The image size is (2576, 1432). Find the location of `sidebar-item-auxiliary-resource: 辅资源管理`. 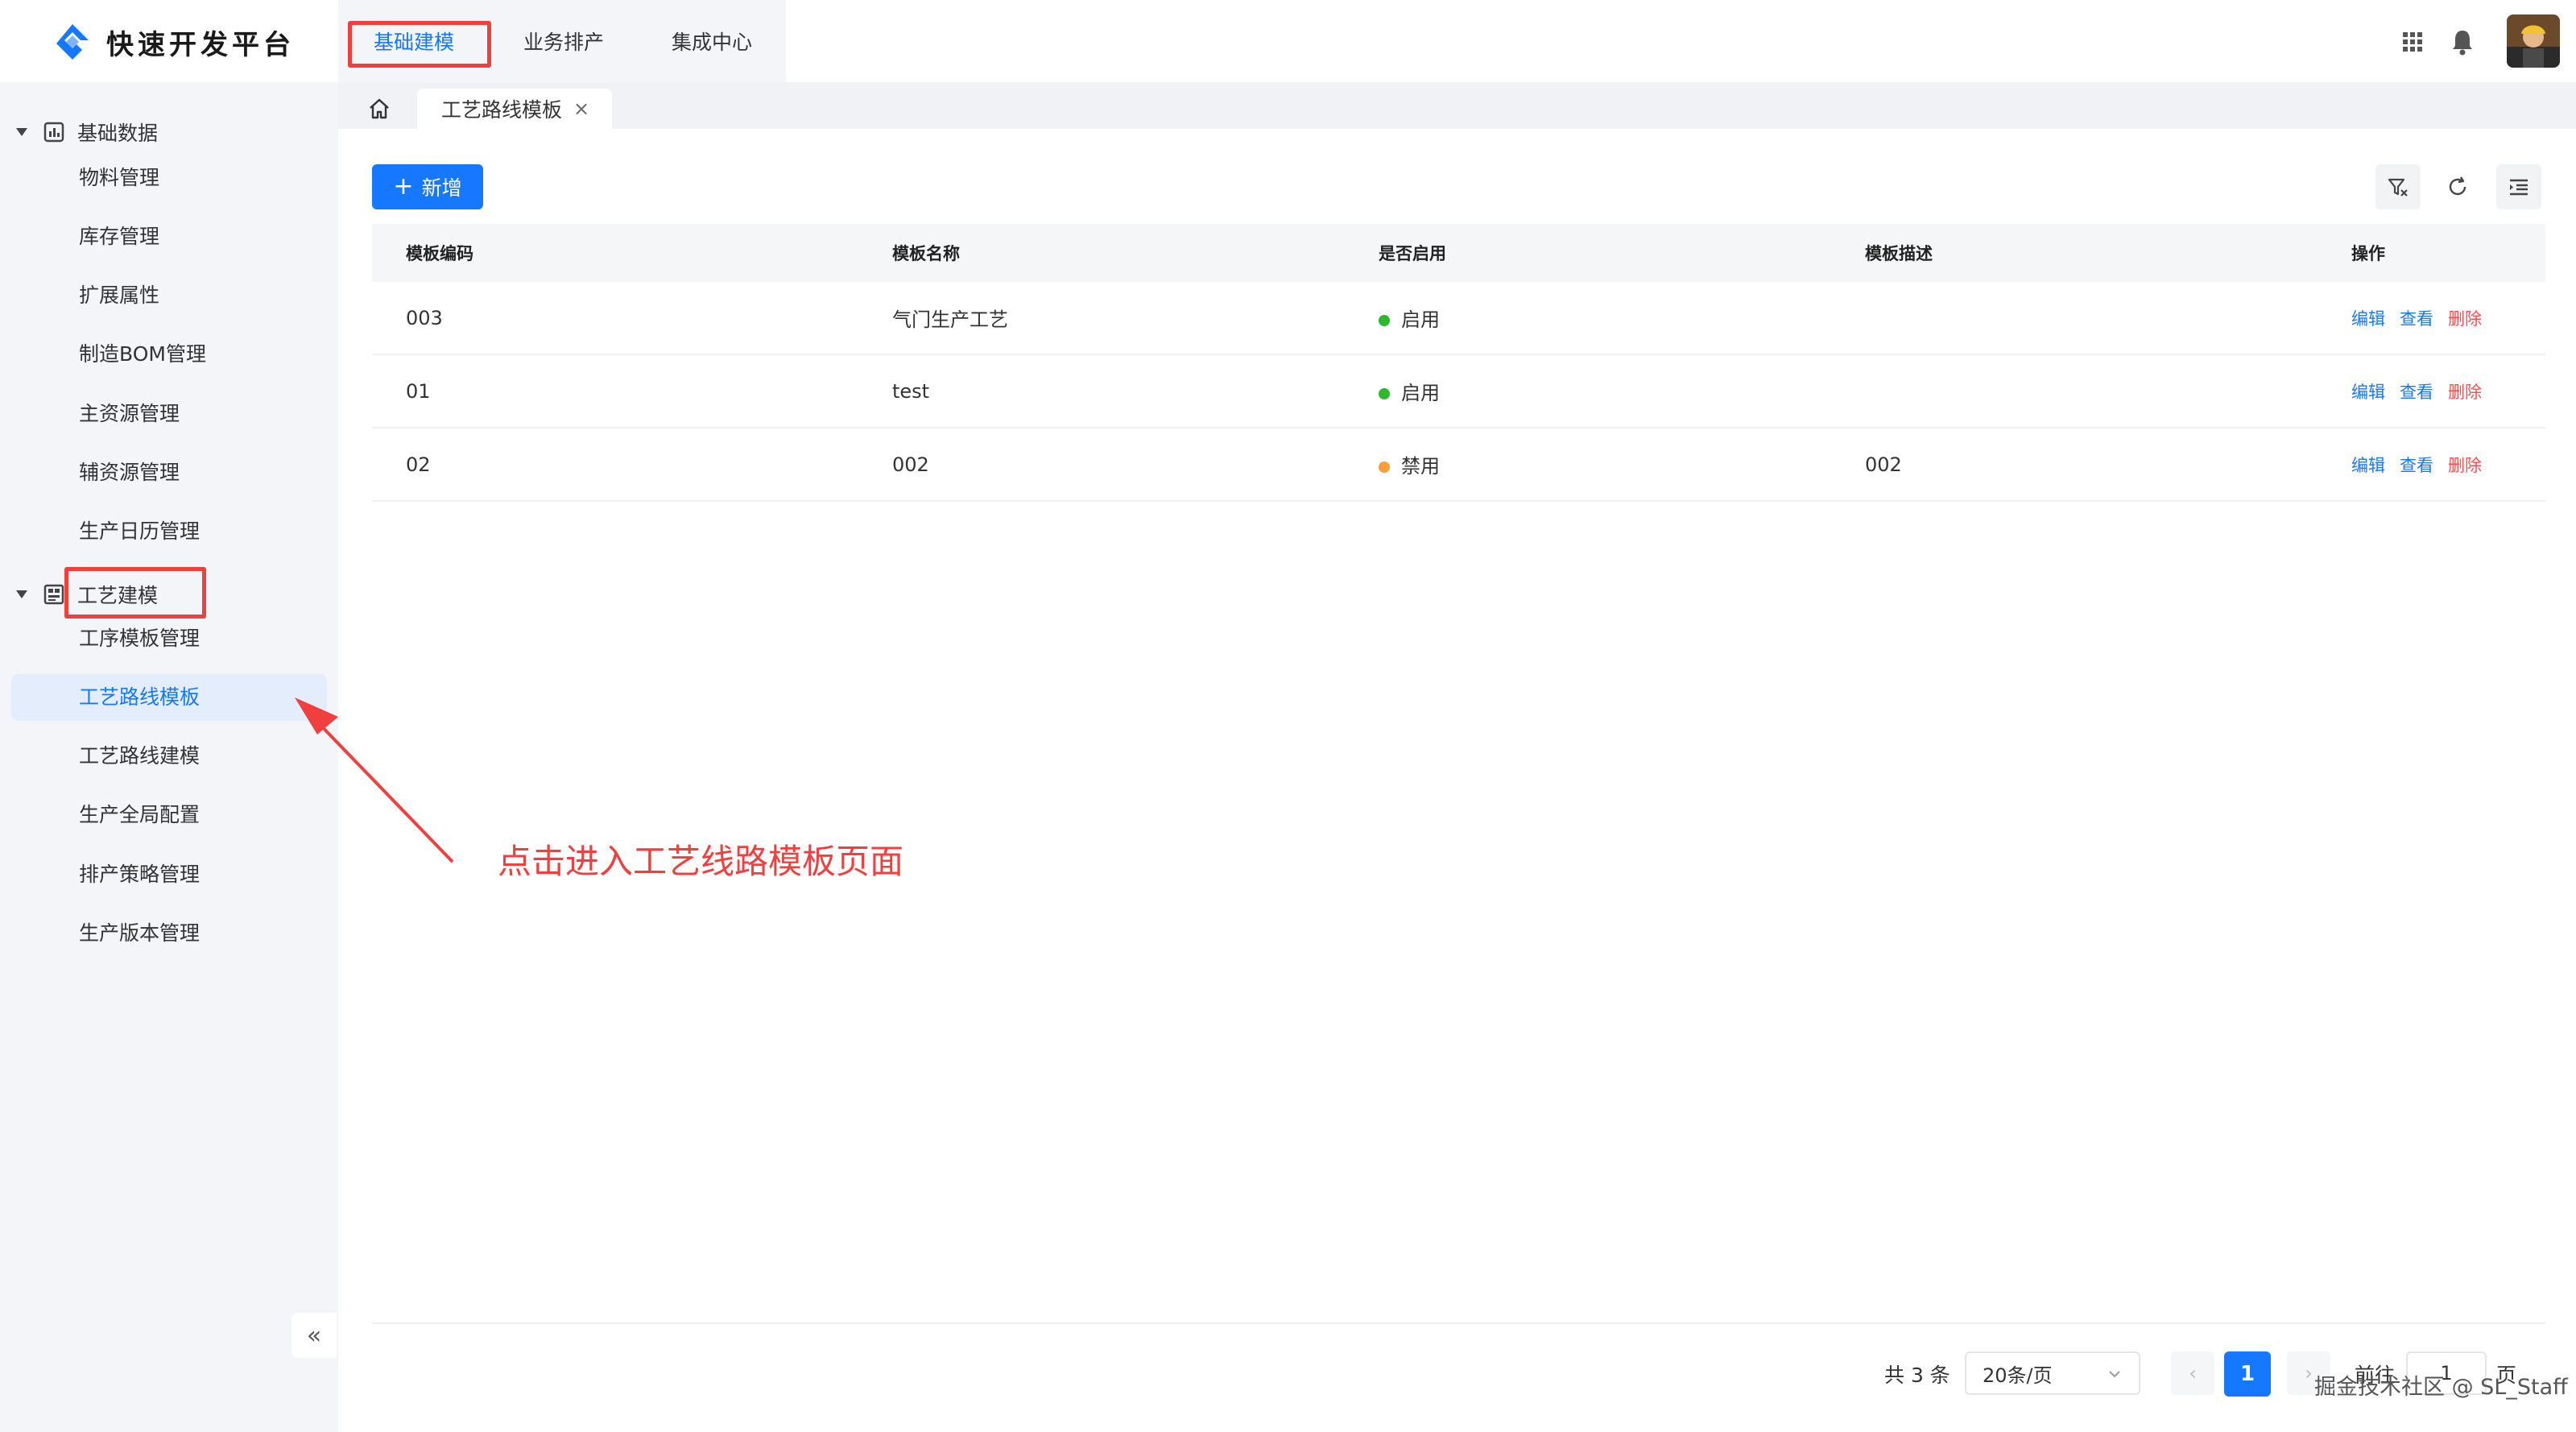

sidebar-item-auxiliary-resource: 辅资源管理 is located at coordinates (169, 472).